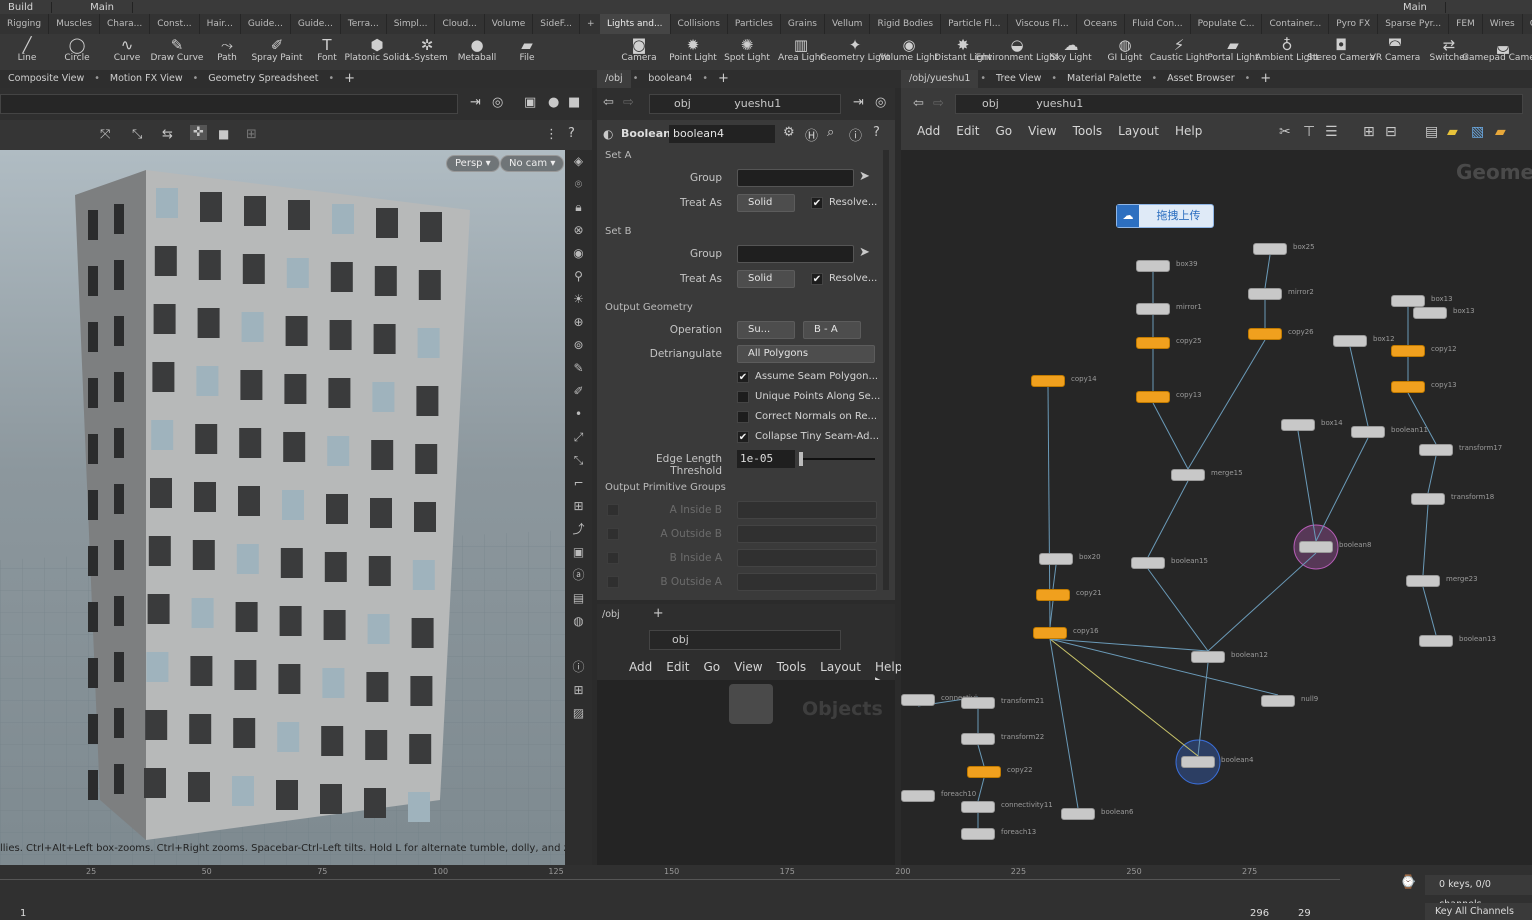  I want to click on lower-path-field: obj, so click(745, 640).